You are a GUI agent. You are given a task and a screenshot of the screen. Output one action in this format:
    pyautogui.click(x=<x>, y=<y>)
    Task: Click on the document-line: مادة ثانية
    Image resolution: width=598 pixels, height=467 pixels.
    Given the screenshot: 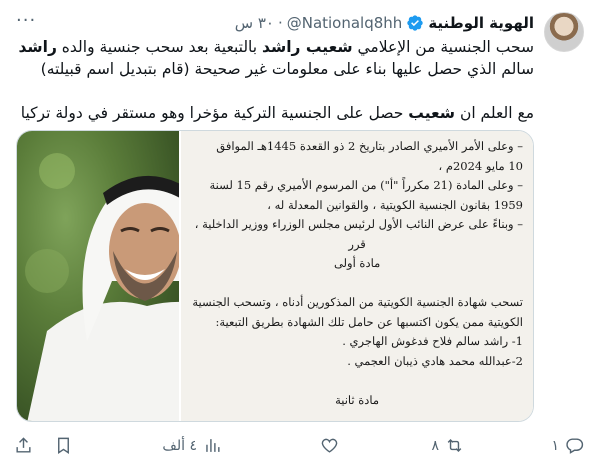 What is the action you would take?
    pyautogui.click(x=357, y=399)
    